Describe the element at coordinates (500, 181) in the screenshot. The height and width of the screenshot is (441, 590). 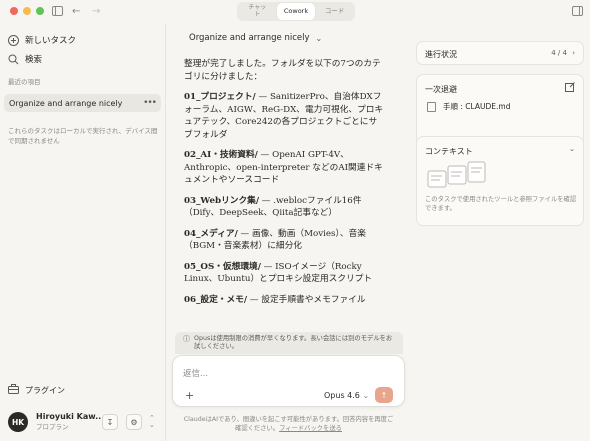
I see `context-card: コンテキスト ⌄ このタスクで使用されたツールと参照ファイルを確認できます。` at that location.